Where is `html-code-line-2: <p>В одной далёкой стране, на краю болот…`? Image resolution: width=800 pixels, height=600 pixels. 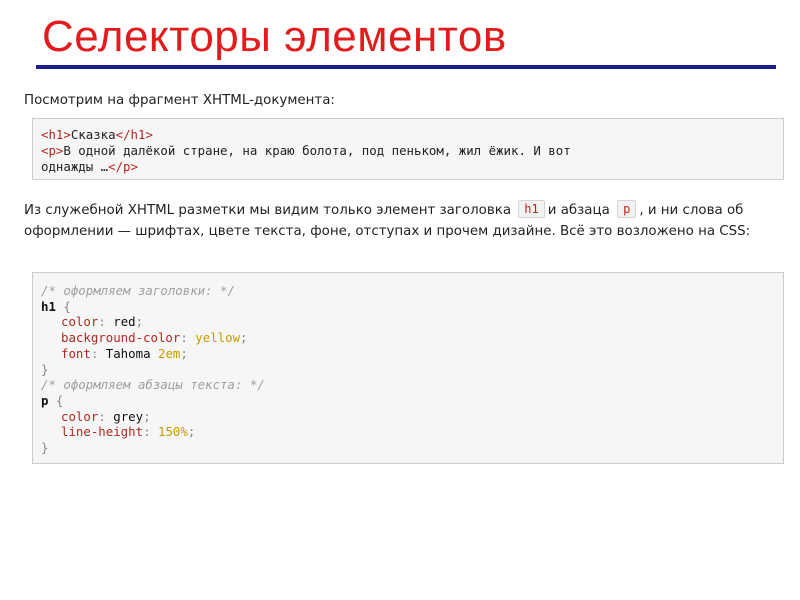 html-code-line-2: <p>В одной далёкой стране, на краю болот… is located at coordinates (408, 151).